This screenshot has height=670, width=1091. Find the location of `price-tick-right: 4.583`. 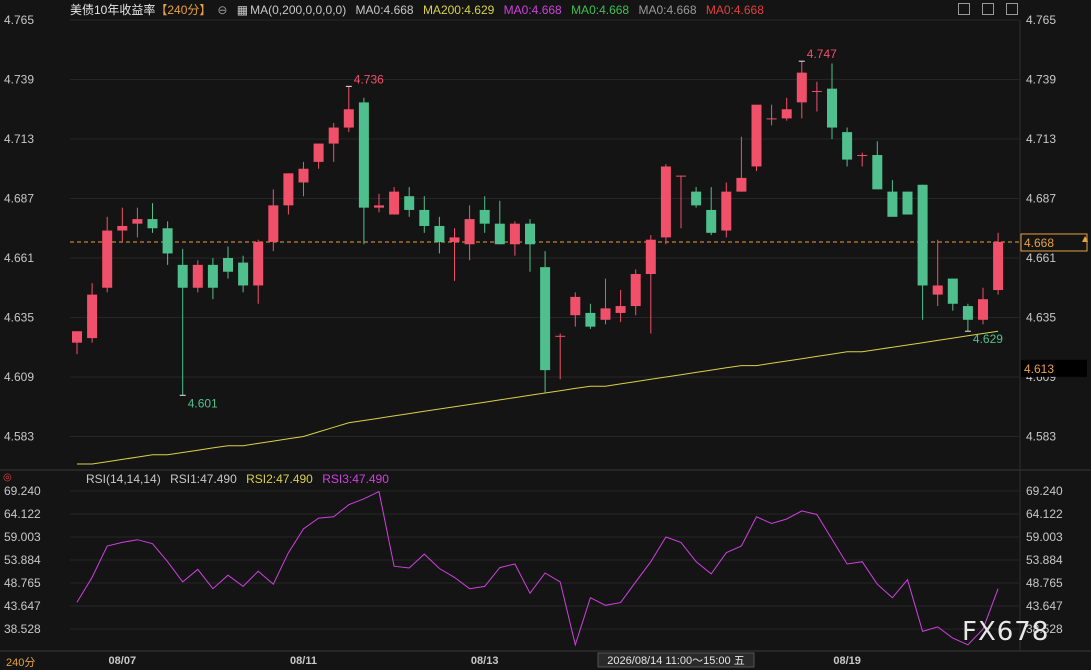

price-tick-right: 4.583 is located at coordinates (1041, 437).